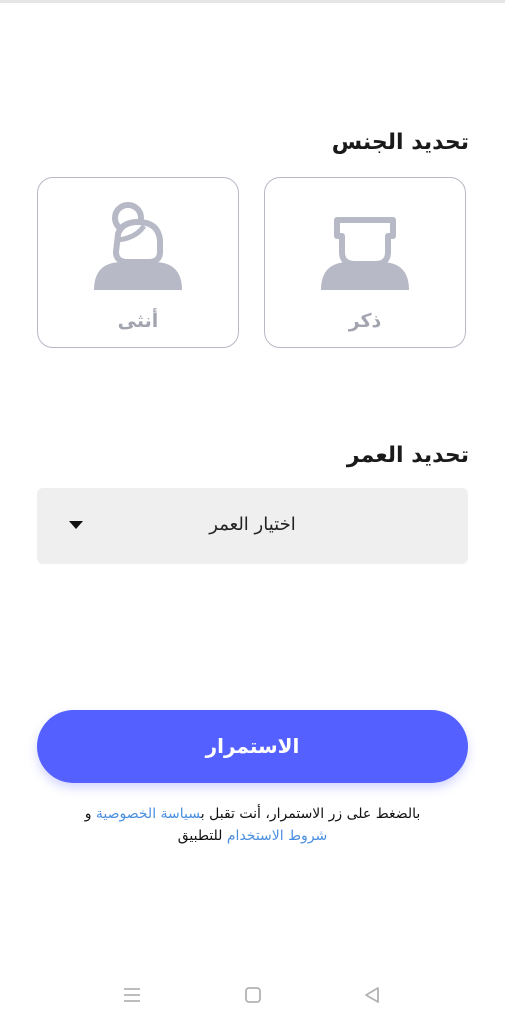 The height and width of the screenshot is (1024, 505). What do you see at coordinates (202, 836) in the screenshot?
I see `terms-suffix: للتطبيق` at bounding box center [202, 836].